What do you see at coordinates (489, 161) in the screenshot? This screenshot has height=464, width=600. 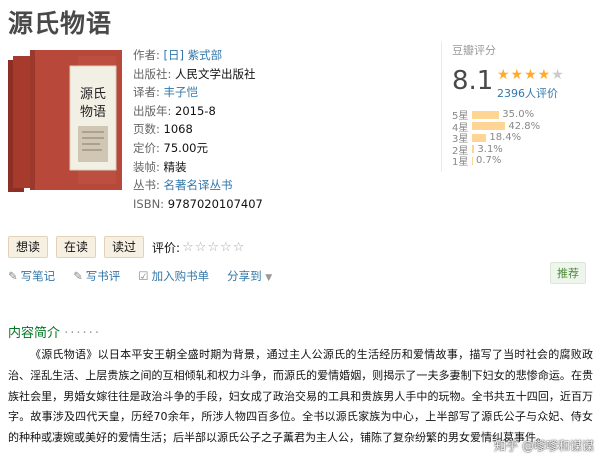 I see `dist-percent: 0.7%` at bounding box center [489, 161].